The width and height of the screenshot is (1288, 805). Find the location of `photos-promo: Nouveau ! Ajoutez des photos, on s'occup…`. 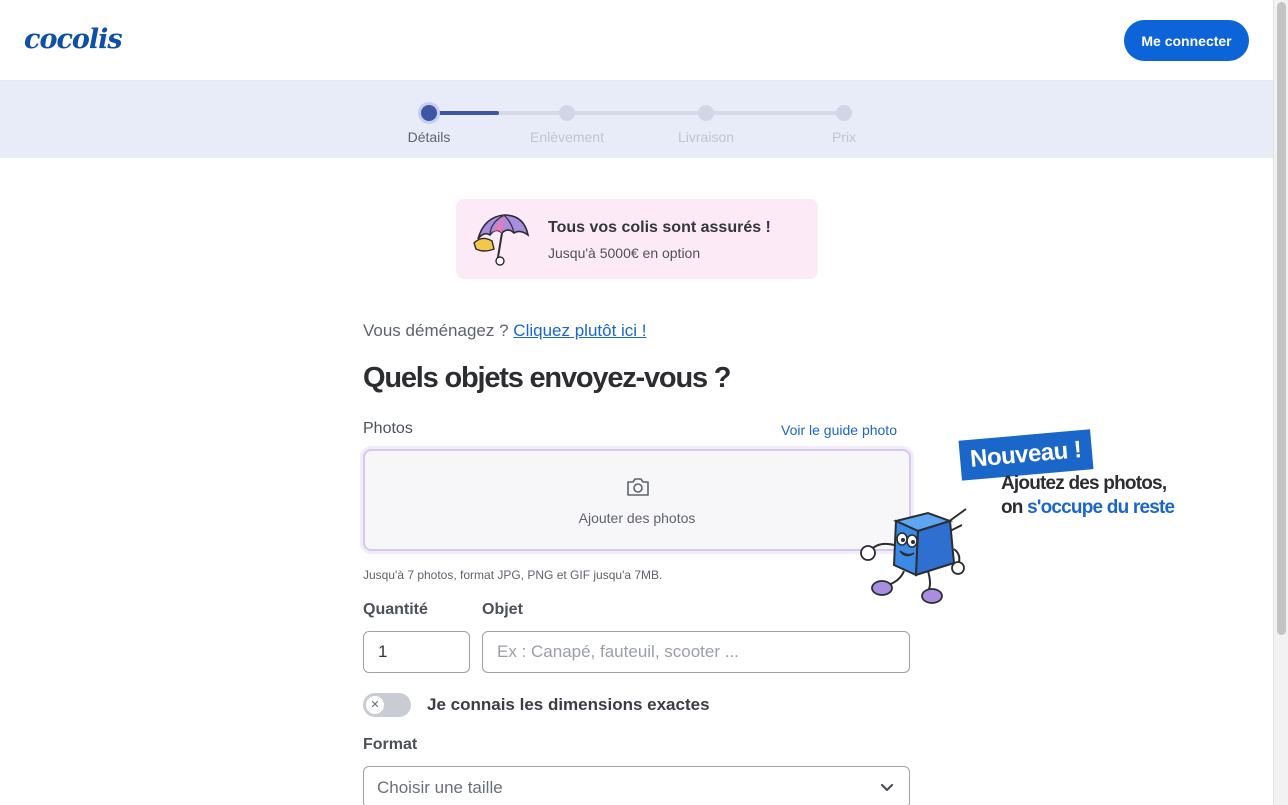

photos-promo: Nouveau ! Ajoutez des photos, on s'occup… is located at coordinates (1023, 515).